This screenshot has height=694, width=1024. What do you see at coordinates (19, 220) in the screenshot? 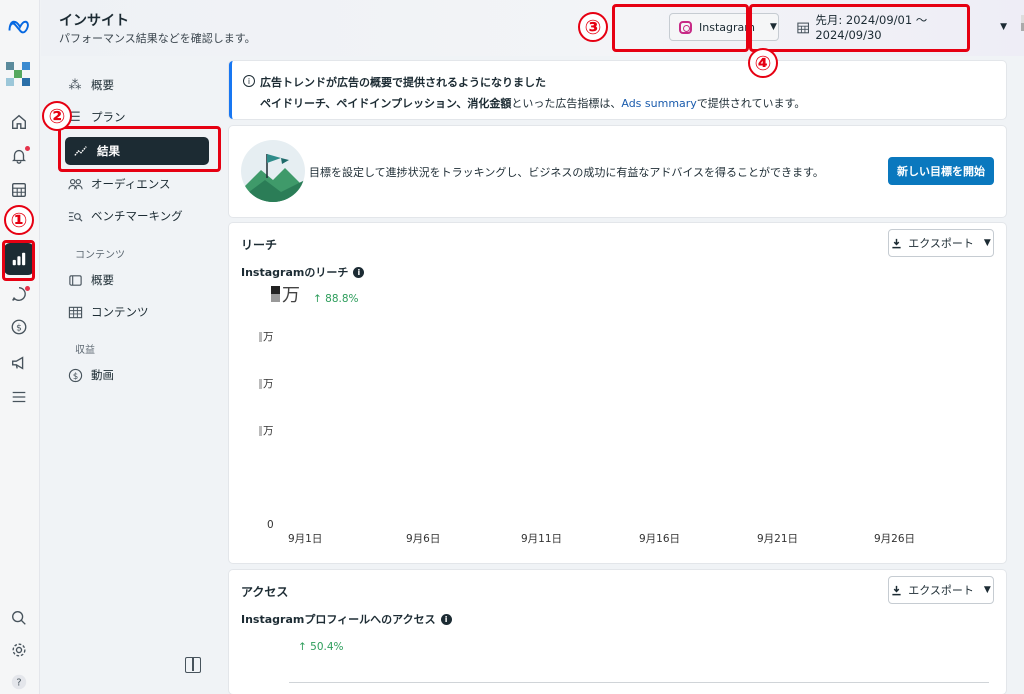
I see `annotation-marker-1: ①` at bounding box center [19, 220].